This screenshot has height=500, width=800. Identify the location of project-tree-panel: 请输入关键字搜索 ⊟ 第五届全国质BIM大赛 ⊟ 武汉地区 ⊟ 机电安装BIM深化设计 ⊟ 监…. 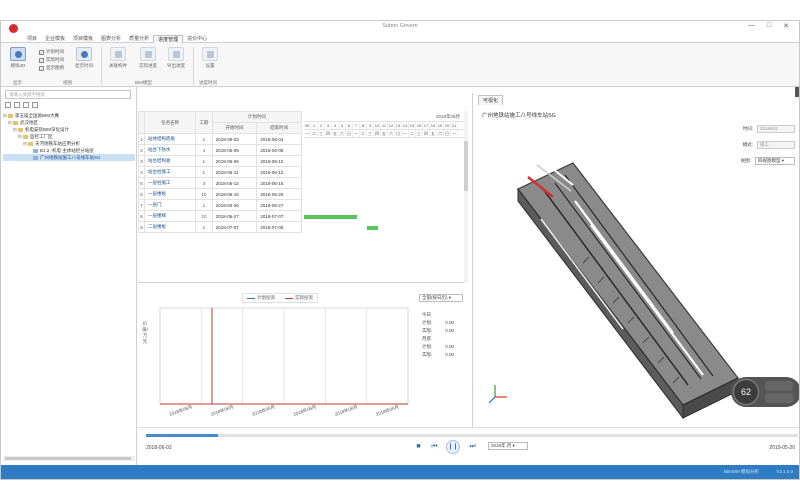
(69, 276).